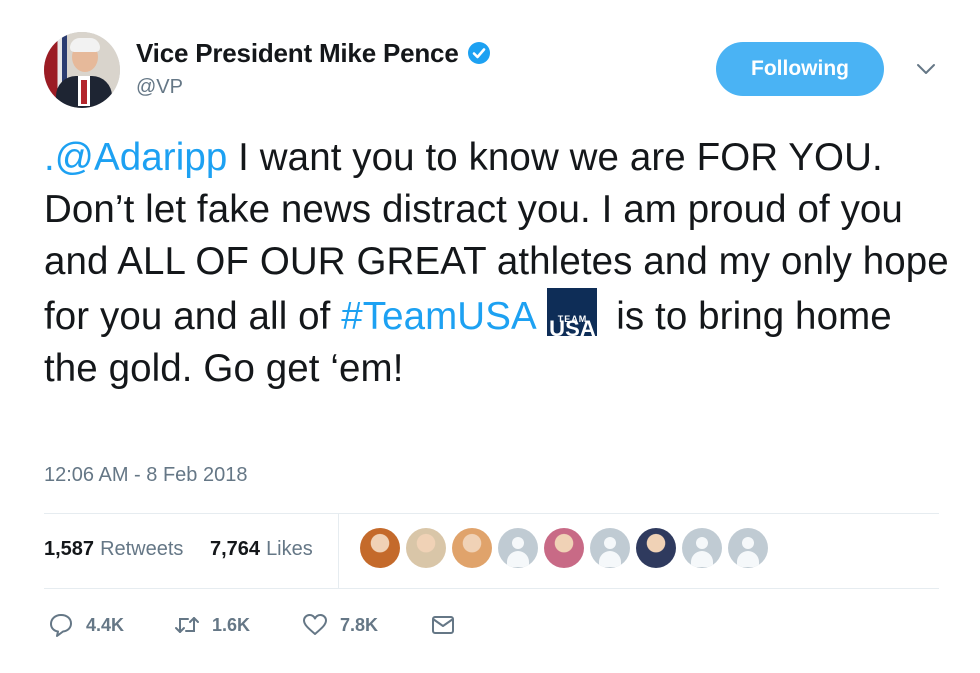 This screenshot has width=980, height=673. Describe the element at coordinates (800, 69) in the screenshot. I see `following-button: Following` at that location.